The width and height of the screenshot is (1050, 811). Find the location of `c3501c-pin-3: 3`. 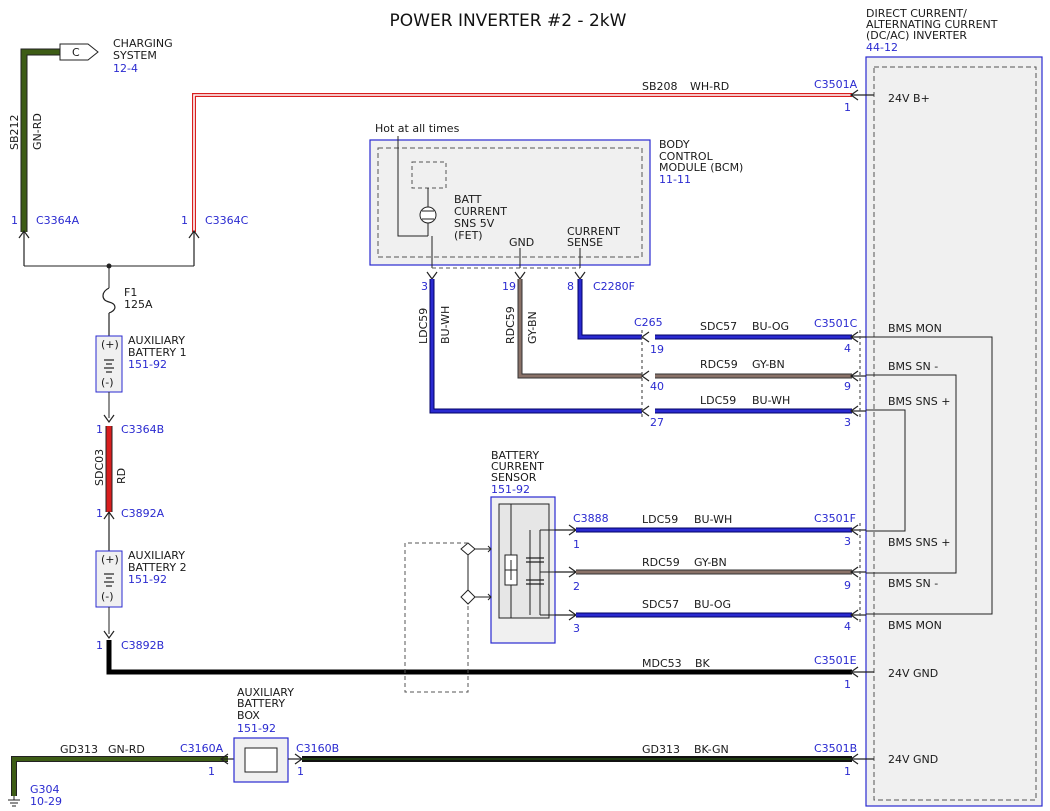

c3501c-pin-3: 3 is located at coordinates (847, 422).